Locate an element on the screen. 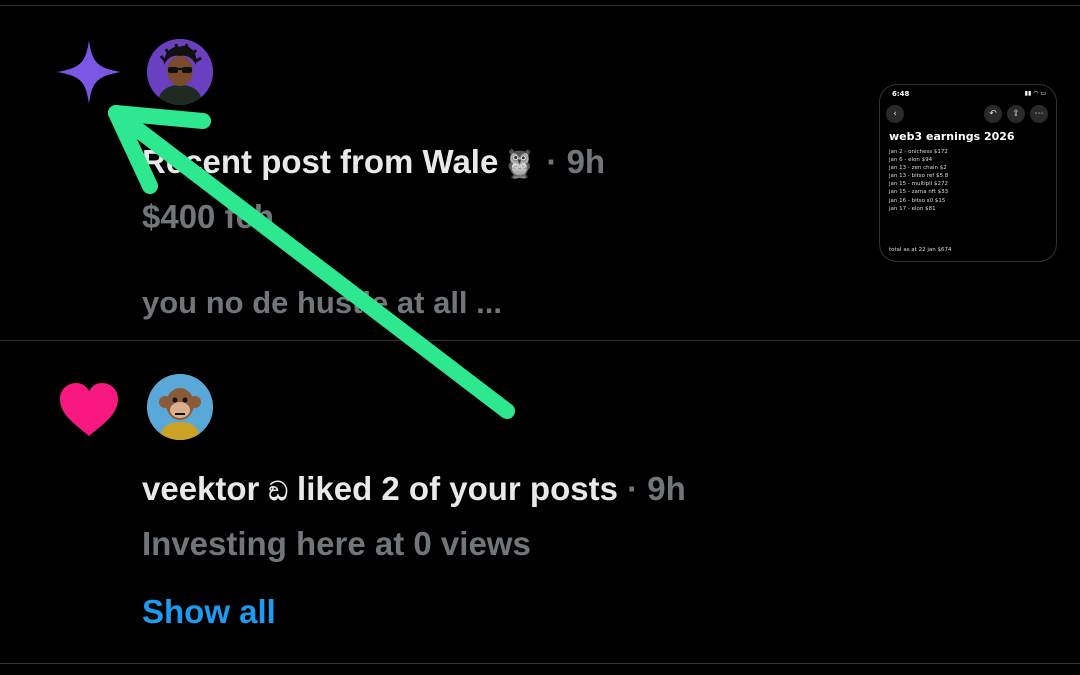 The width and height of the screenshot is (1080, 675). like-headline: veektor ඞ liked 2 of your posts · 9h is located at coordinates (414, 490).